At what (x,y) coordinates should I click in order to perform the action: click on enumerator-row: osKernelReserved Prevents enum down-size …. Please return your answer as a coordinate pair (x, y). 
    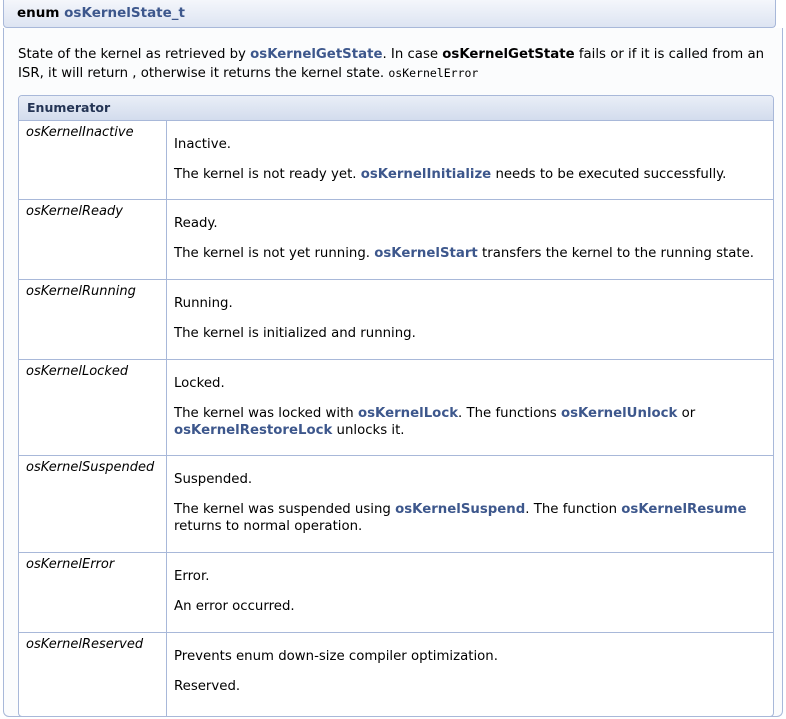
    Looking at the image, I should click on (396, 674).